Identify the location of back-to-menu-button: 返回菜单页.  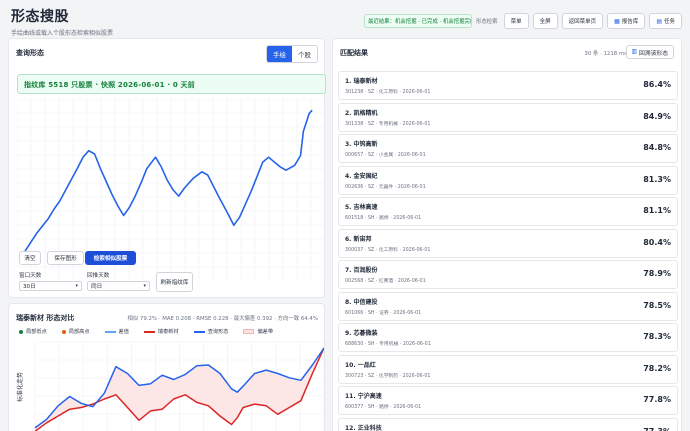
(582, 21).